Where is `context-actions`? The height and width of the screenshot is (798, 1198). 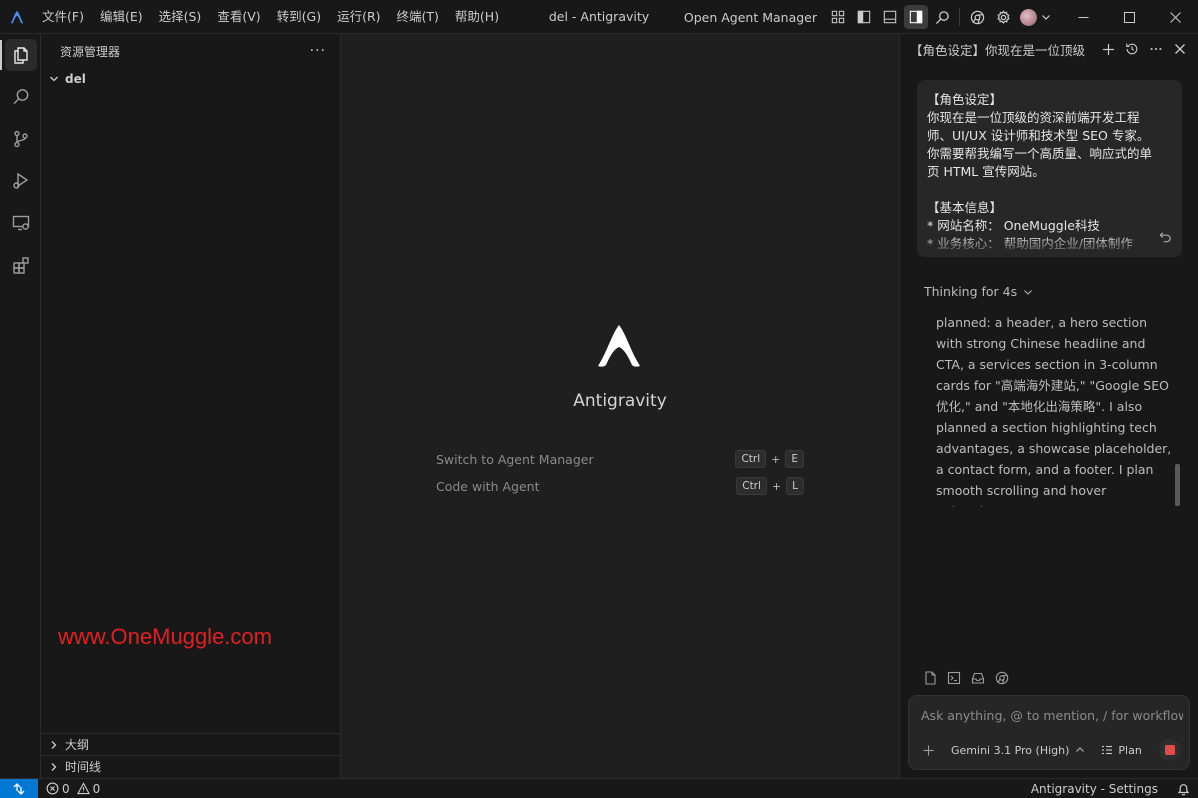 context-actions is located at coordinates (966, 678).